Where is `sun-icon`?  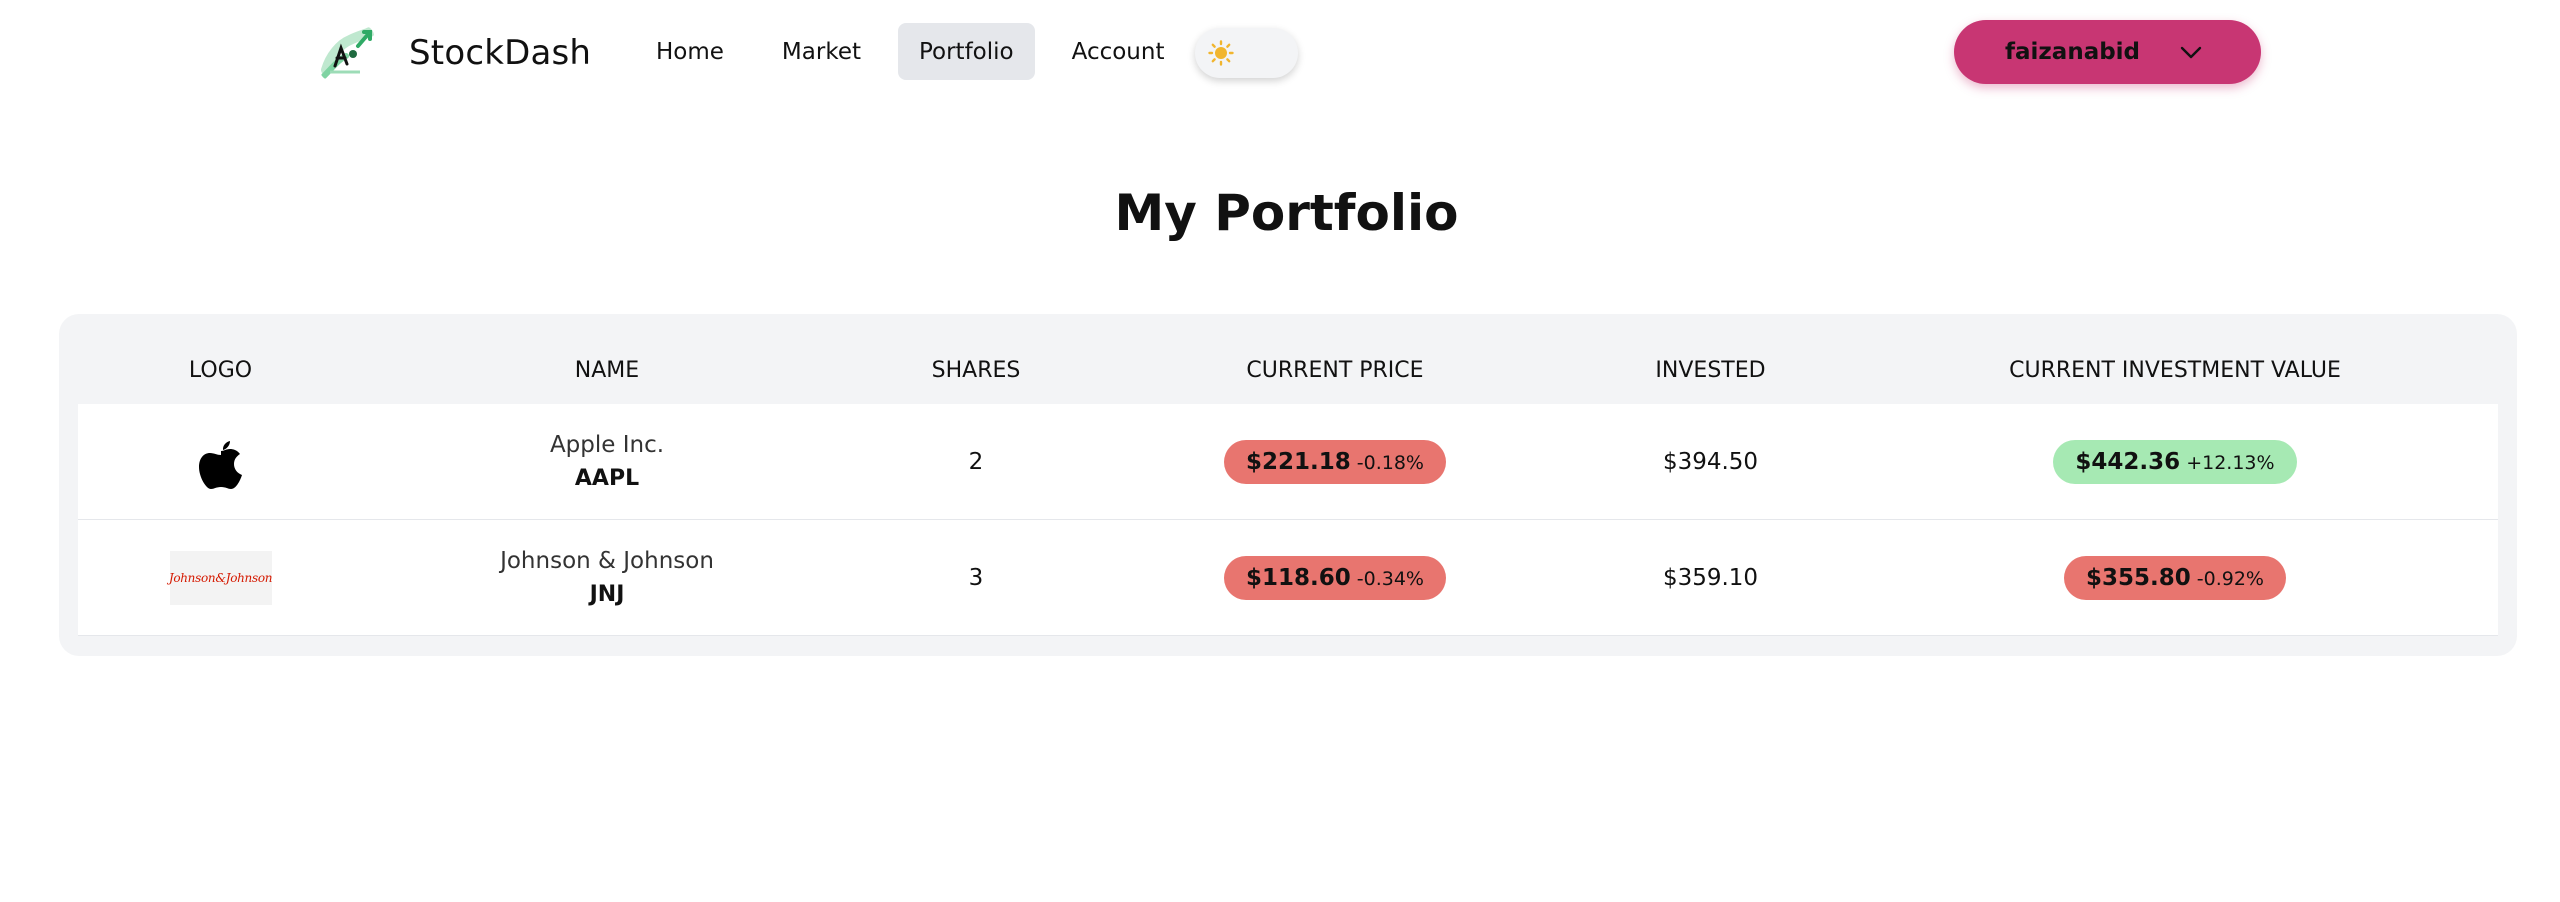
sun-icon is located at coordinates (1221, 53).